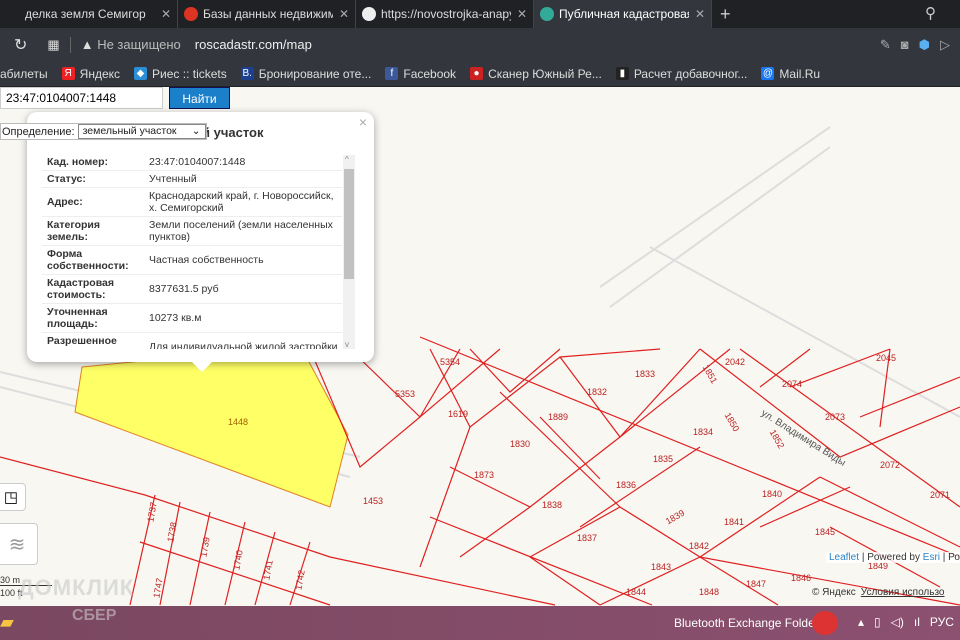  Describe the element at coordinates (484, 475) in the screenshot. I see `parcel-label: 1873` at that location.